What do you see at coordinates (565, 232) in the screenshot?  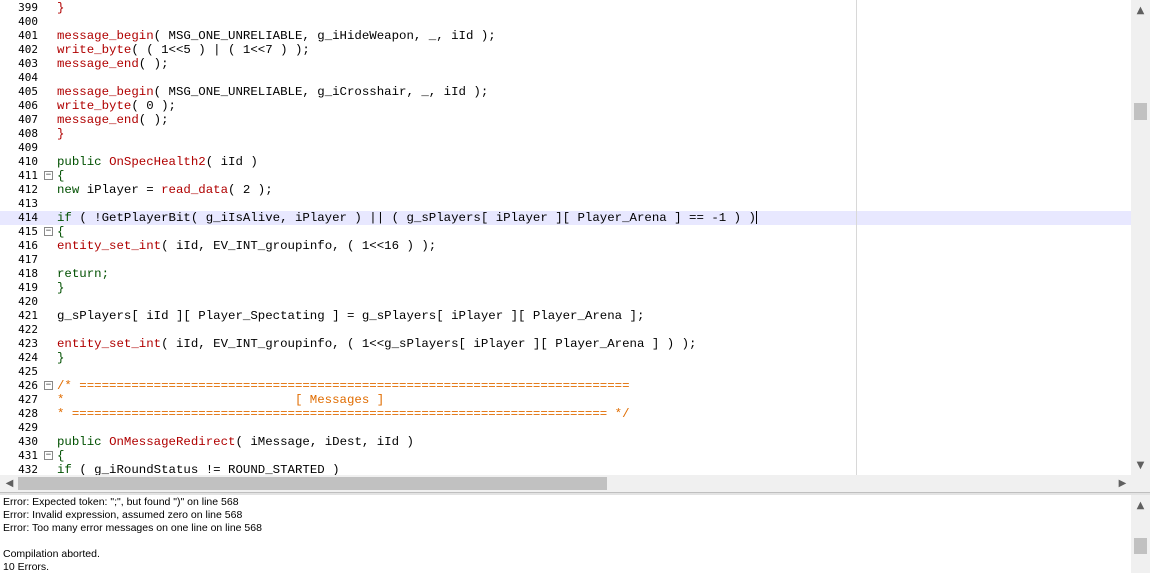 I see `code-line: 415−{` at bounding box center [565, 232].